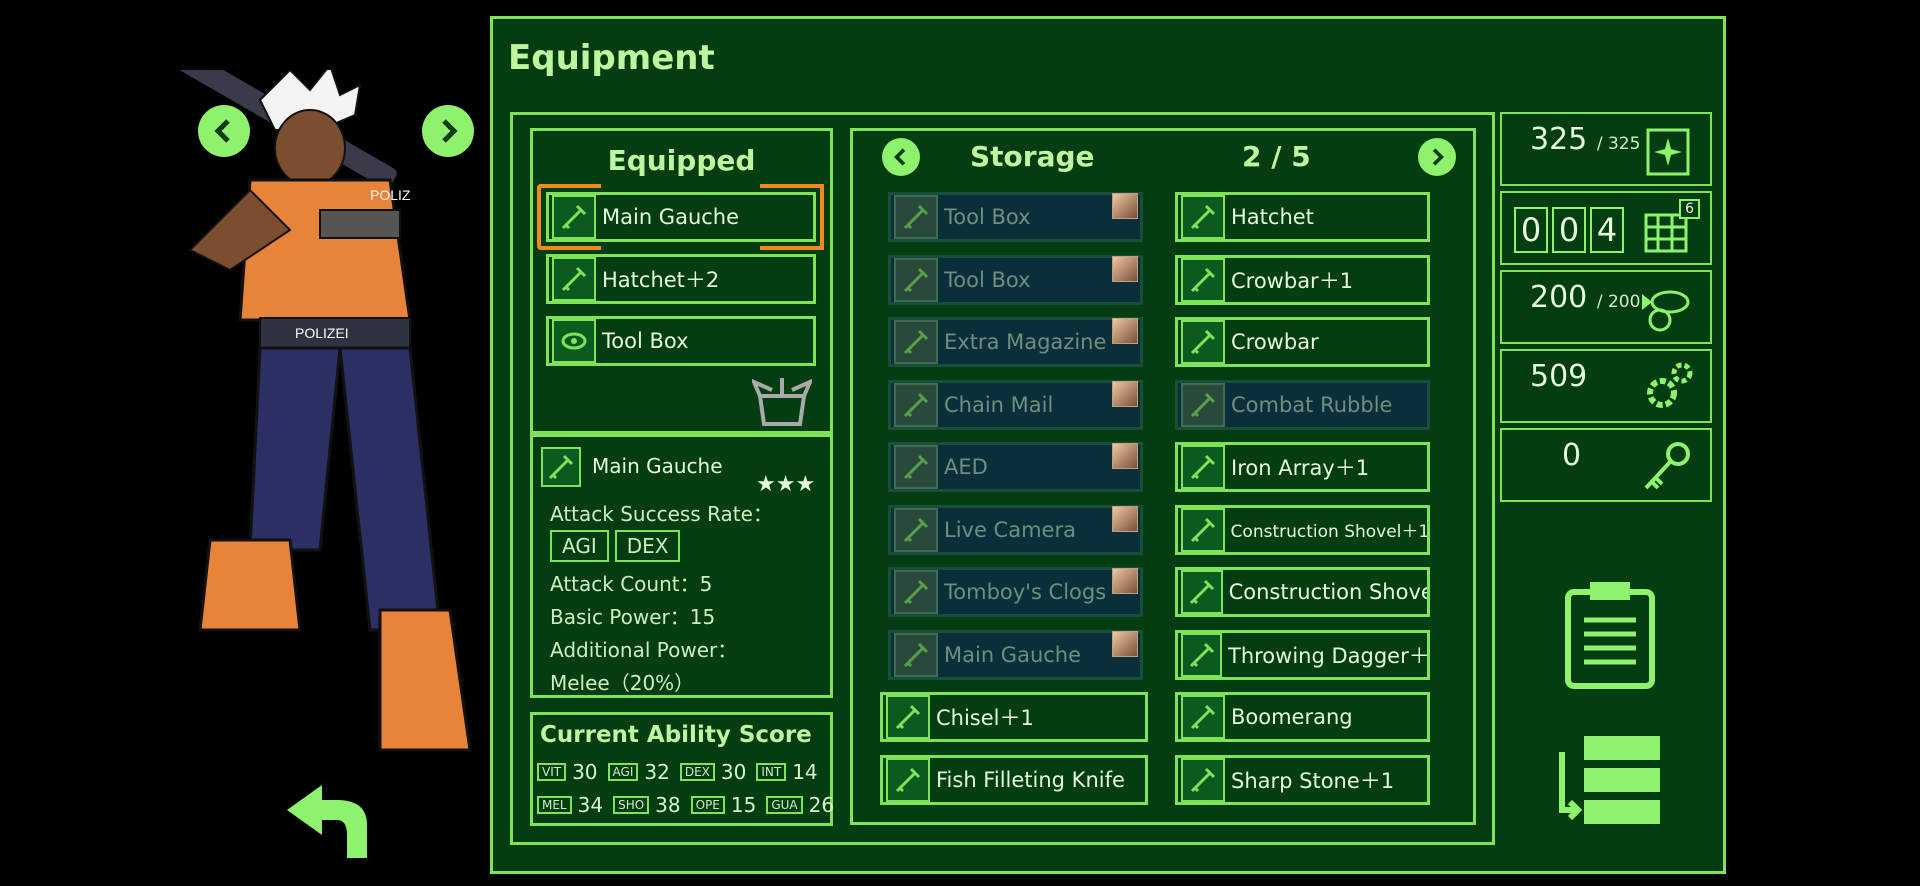 This screenshot has height=886, width=1920. What do you see at coordinates (1668, 152) in the screenshot?
I see `sparkle-card-icon` at bounding box center [1668, 152].